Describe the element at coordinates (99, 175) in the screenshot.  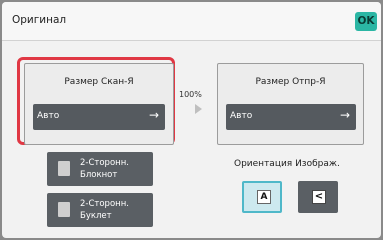
I see `duplex-booklet-line2: Блокнот` at that location.